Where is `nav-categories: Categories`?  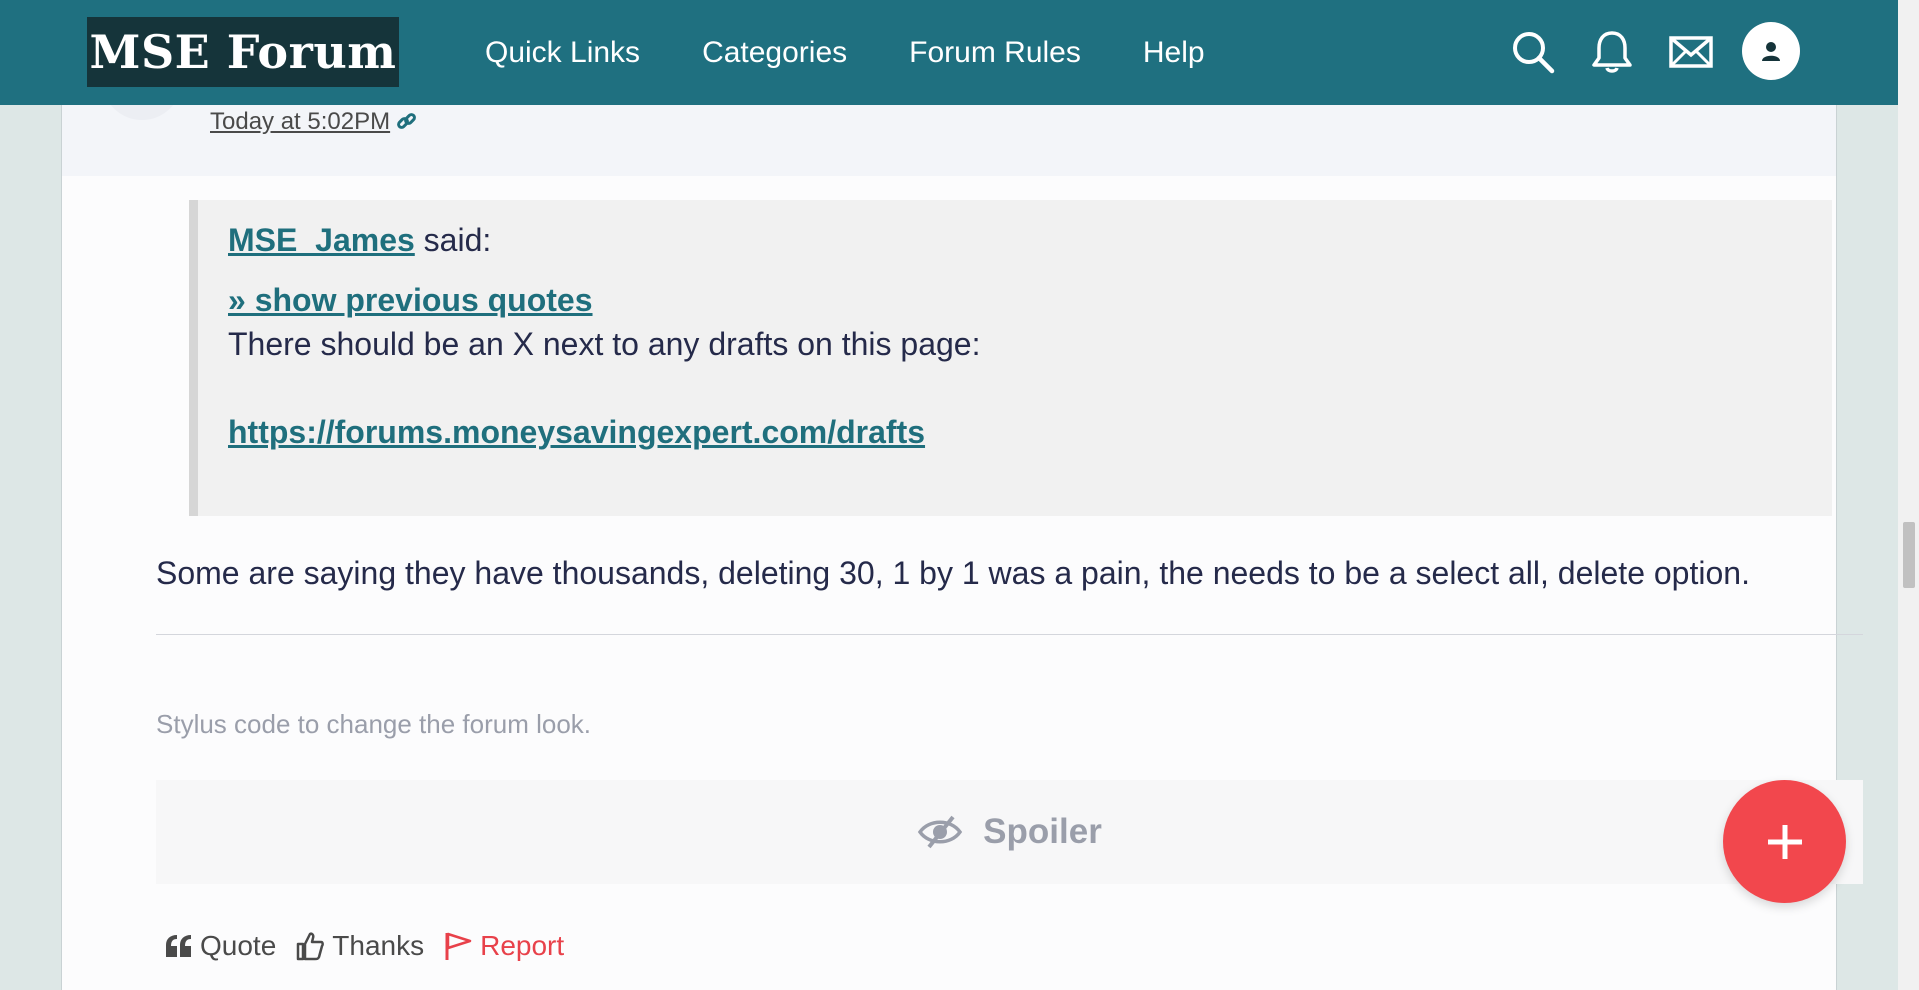 nav-categories: Categories is located at coordinates (774, 53).